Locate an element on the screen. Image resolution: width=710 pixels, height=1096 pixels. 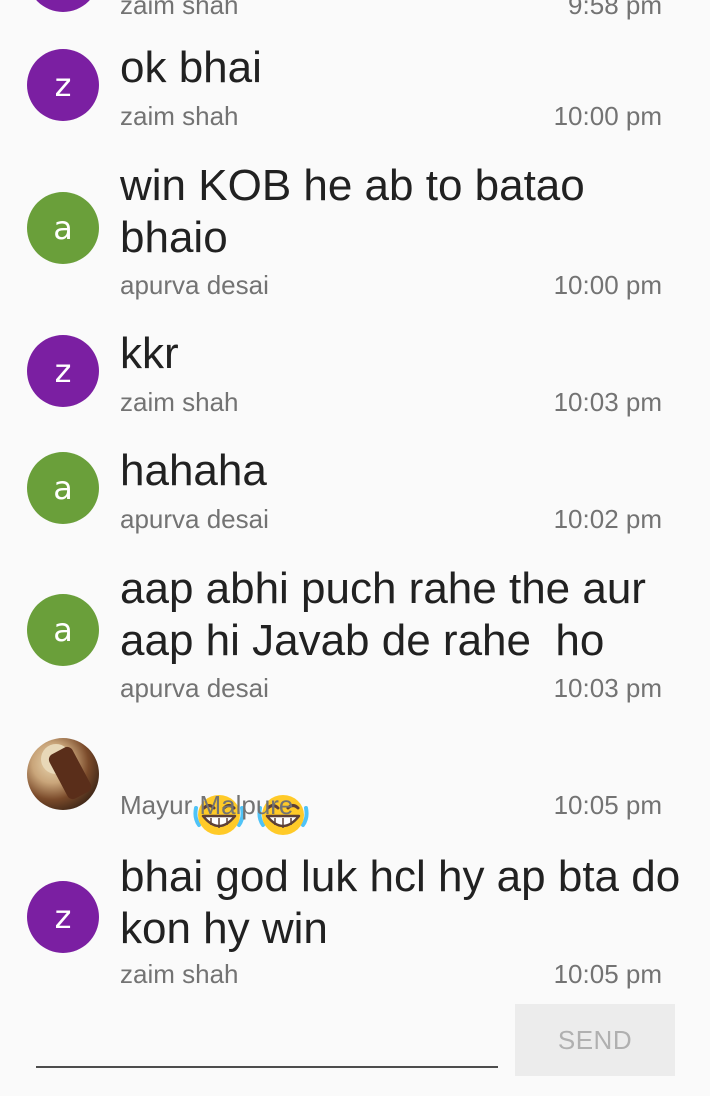
message-text: kkr is located at coordinates (149, 353).